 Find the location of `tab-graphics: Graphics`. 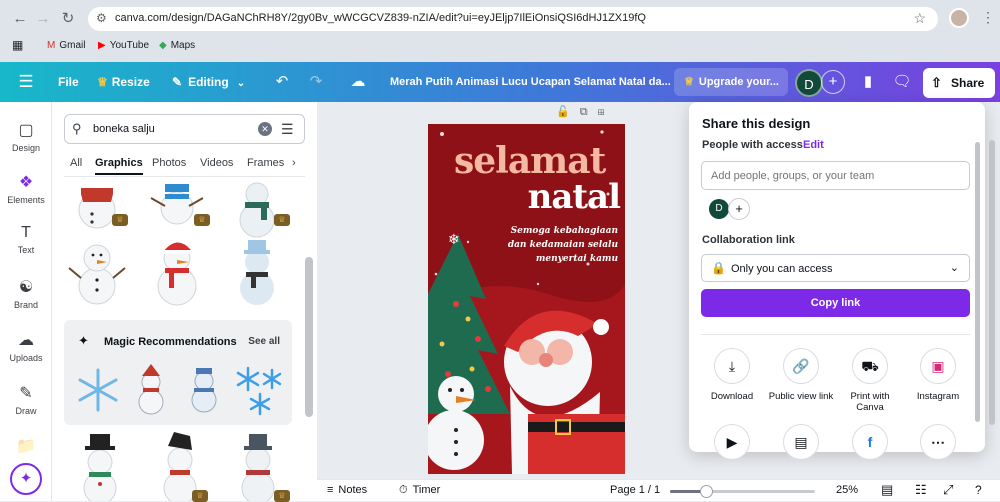

tab-graphics: Graphics is located at coordinates (119, 166).